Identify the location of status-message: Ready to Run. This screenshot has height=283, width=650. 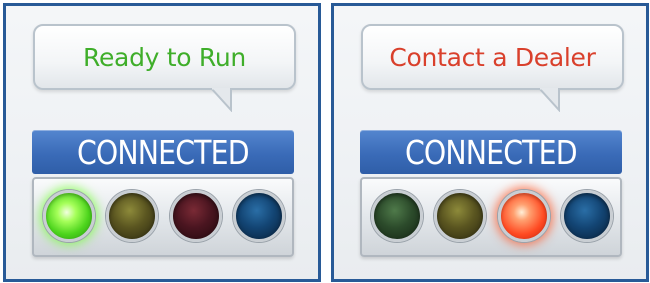
(164, 57).